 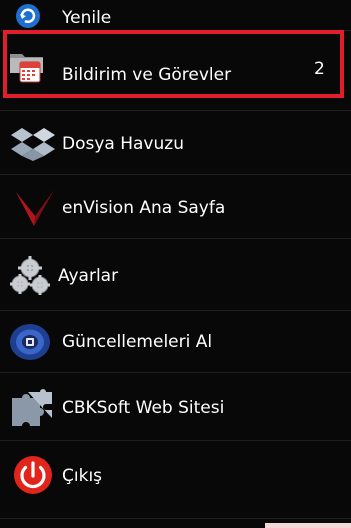 I want to click on dropbox-icon, so click(x=33, y=144).